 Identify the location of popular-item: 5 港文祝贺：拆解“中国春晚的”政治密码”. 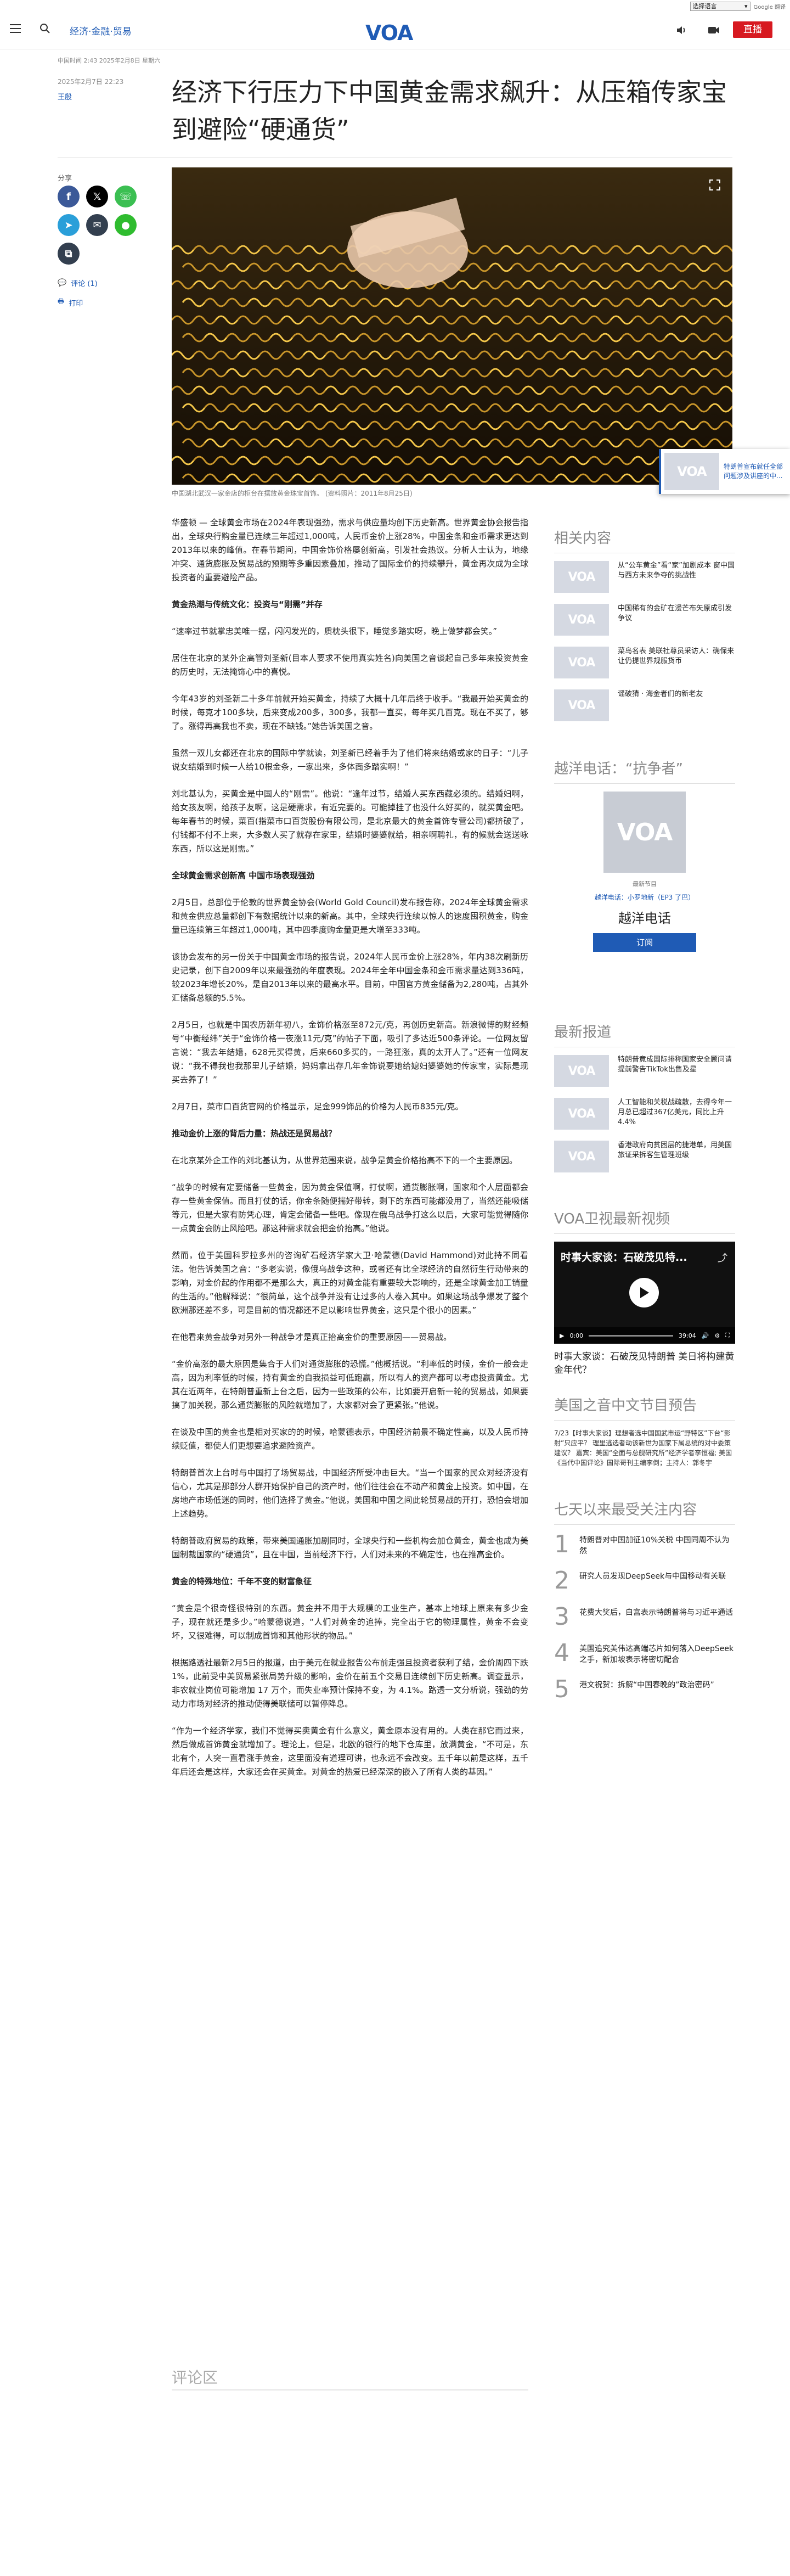
(644, 1689).